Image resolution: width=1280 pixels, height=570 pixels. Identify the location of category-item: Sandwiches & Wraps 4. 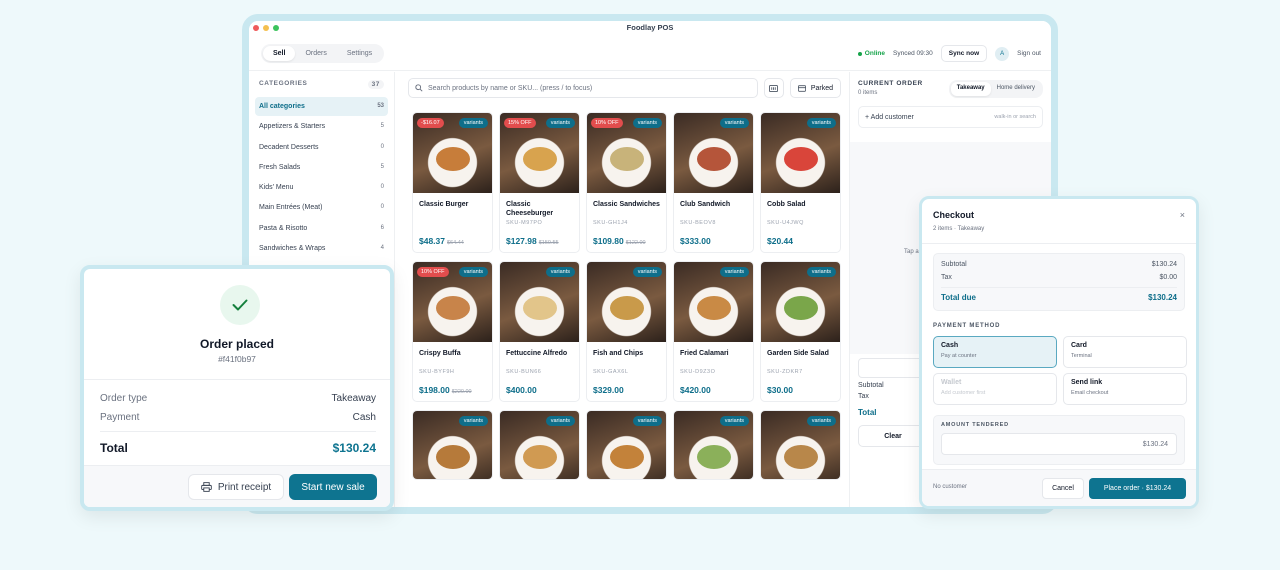
(321, 248).